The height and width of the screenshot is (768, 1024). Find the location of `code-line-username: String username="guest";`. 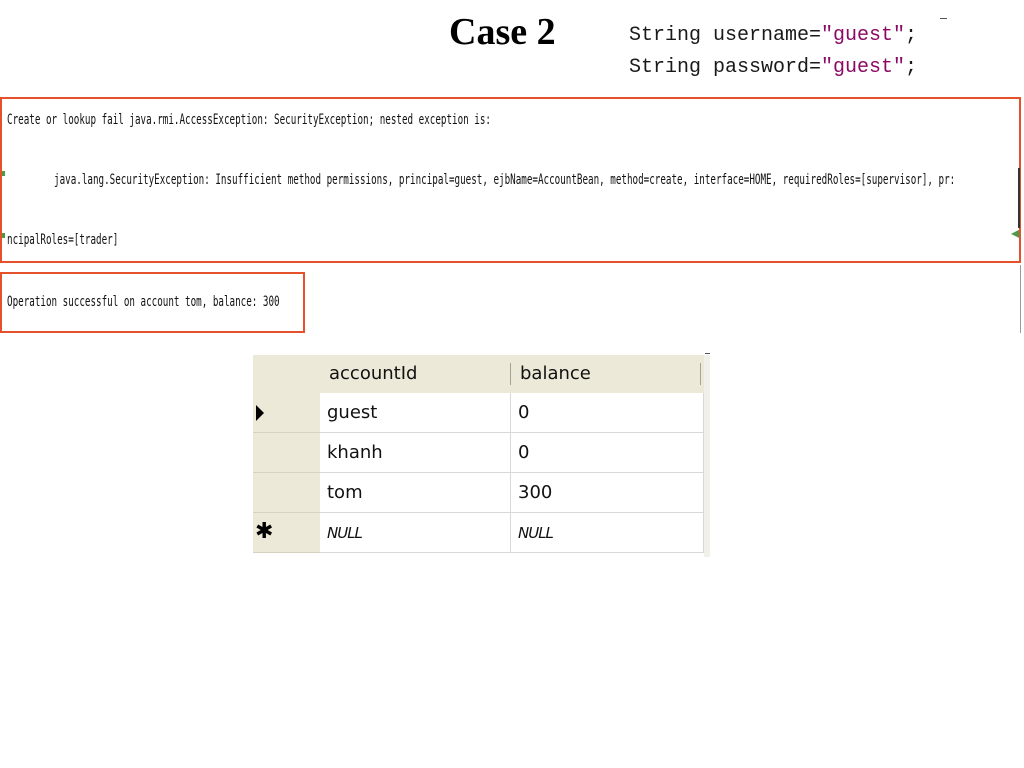

code-line-username: String username="guest"; is located at coordinates (773, 36).